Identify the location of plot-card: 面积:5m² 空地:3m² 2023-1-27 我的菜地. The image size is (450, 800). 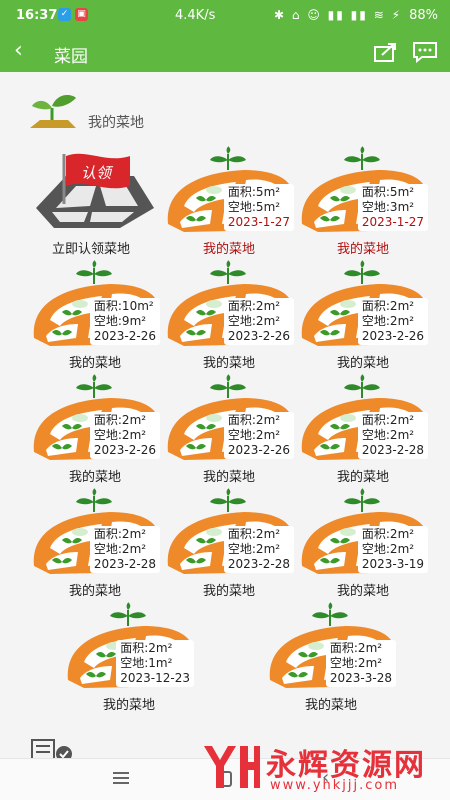
(363, 201).